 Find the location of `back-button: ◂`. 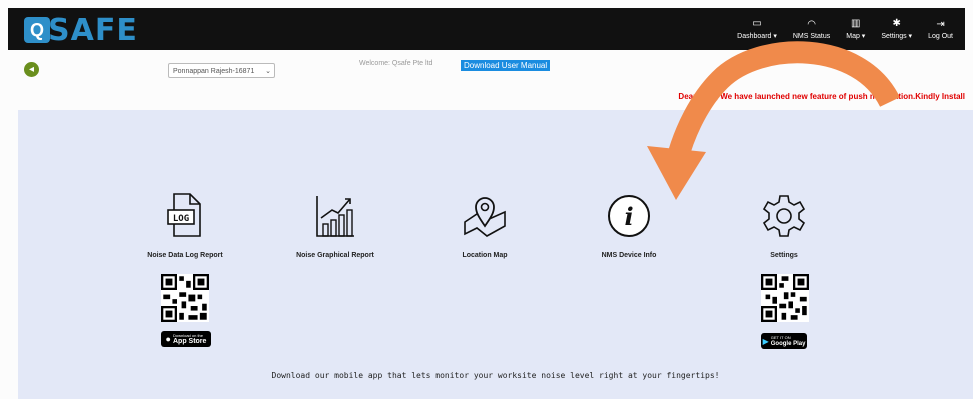

back-button: ◂ is located at coordinates (31, 69).